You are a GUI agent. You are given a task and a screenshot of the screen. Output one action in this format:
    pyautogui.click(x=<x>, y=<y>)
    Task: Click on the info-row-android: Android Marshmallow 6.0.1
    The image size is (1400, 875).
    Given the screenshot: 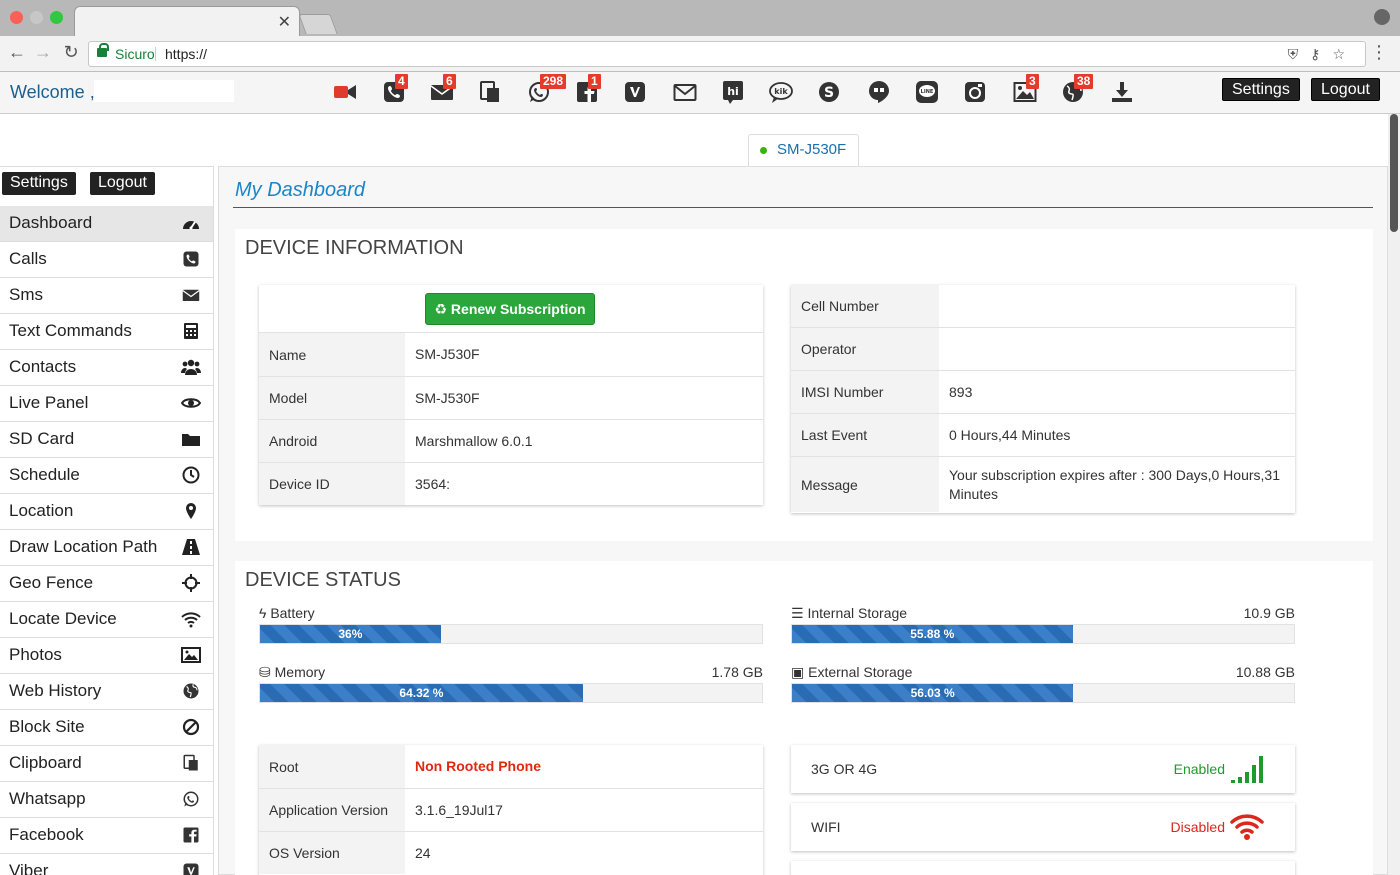 What is the action you would take?
    pyautogui.click(x=511, y=440)
    